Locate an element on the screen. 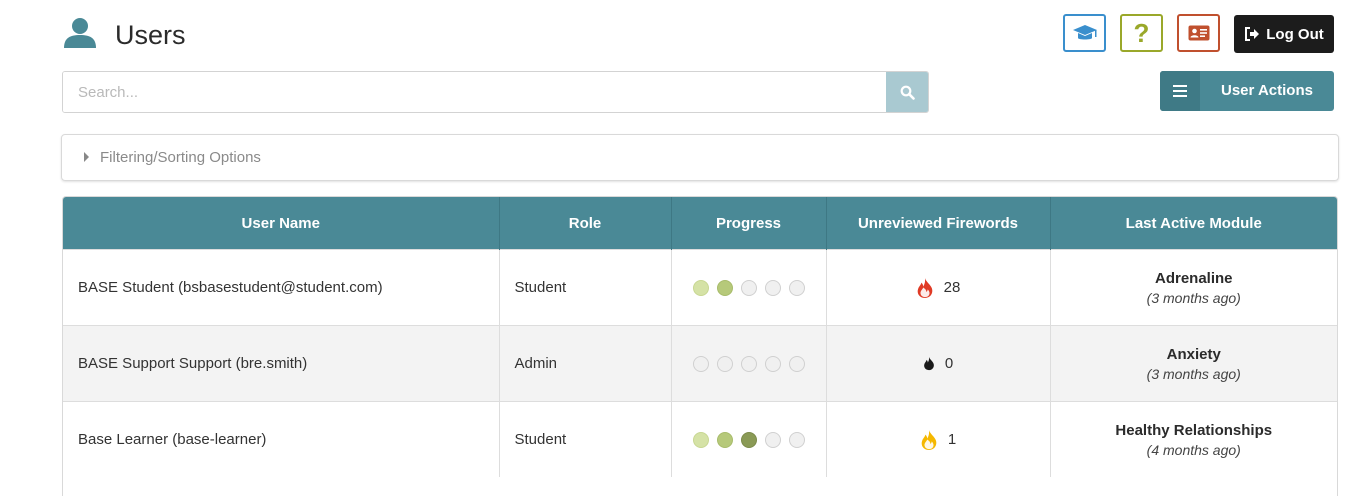 This screenshot has width=1363, height=496. id-card-icon is located at coordinates (1198, 33).